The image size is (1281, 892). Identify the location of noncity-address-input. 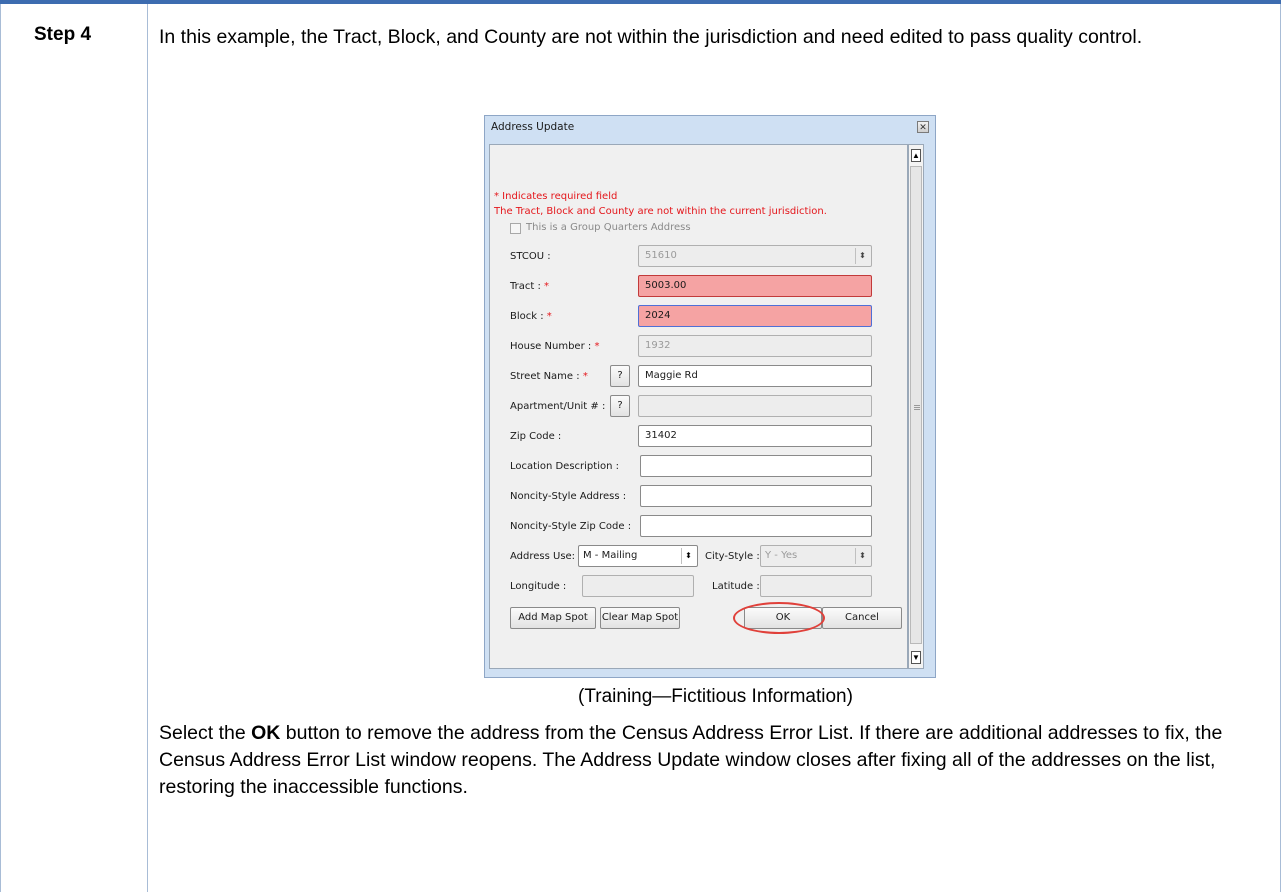
(756, 496).